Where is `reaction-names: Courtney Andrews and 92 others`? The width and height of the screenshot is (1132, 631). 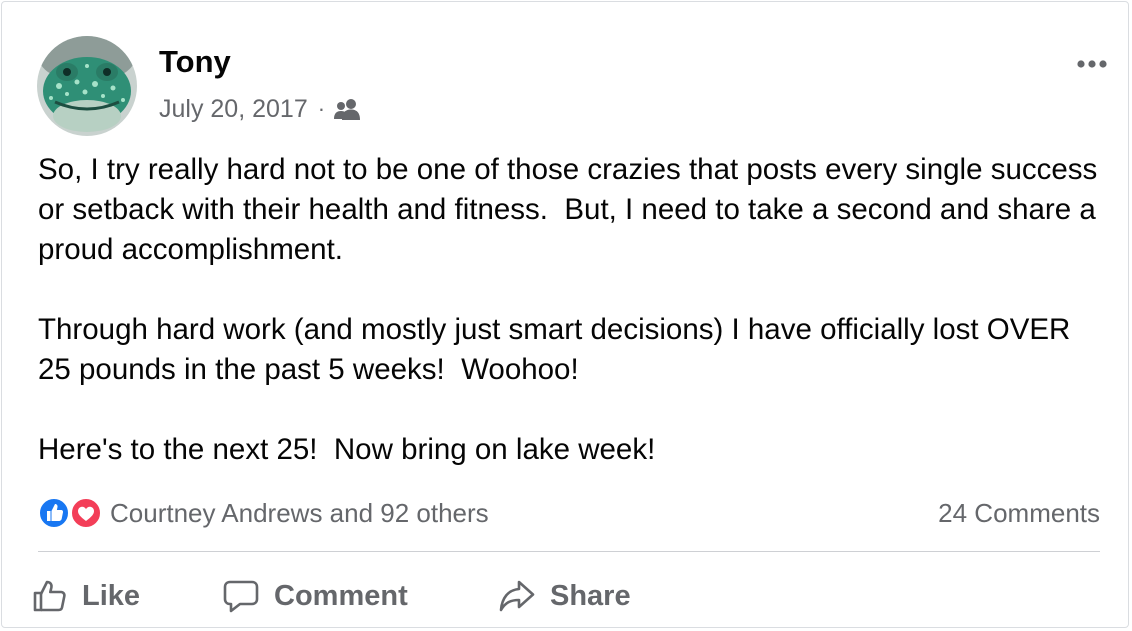
reaction-names: Courtney Andrews and 92 others is located at coordinates (299, 513).